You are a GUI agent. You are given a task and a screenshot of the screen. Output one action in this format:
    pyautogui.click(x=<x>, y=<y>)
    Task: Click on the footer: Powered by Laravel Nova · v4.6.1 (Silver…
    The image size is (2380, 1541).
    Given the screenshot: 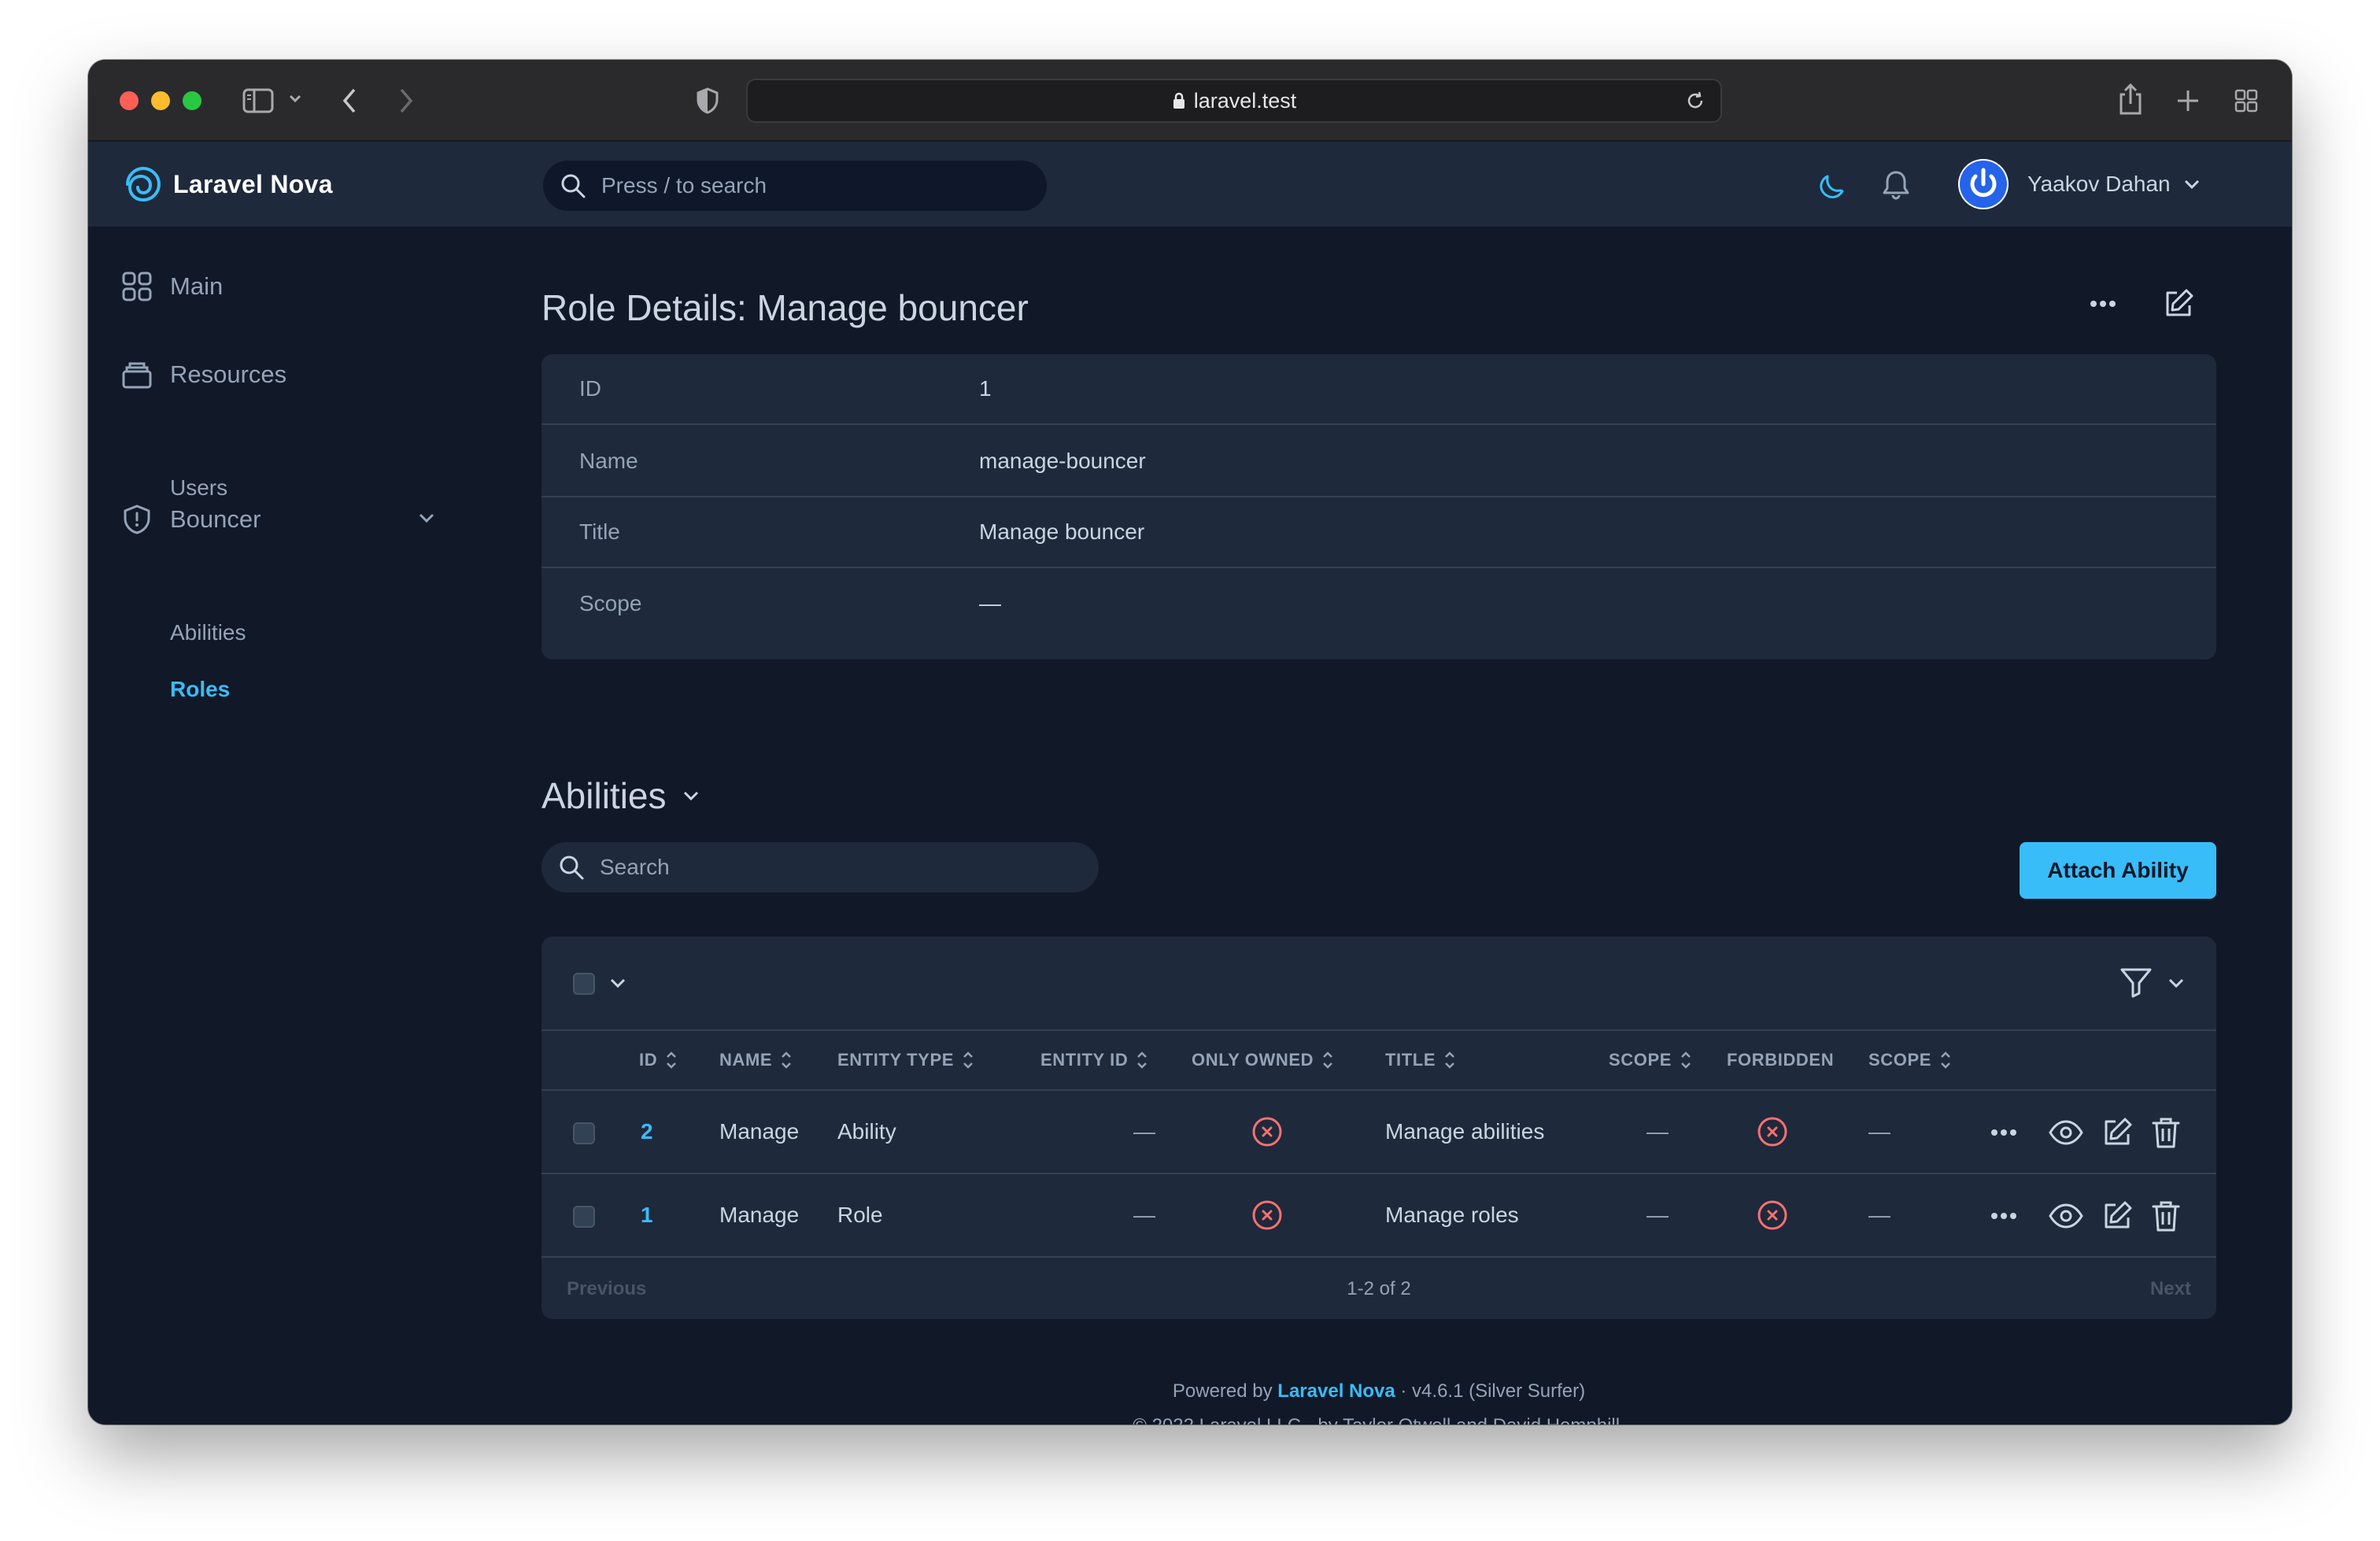 What is the action you would take?
    pyautogui.click(x=1378, y=1399)
    